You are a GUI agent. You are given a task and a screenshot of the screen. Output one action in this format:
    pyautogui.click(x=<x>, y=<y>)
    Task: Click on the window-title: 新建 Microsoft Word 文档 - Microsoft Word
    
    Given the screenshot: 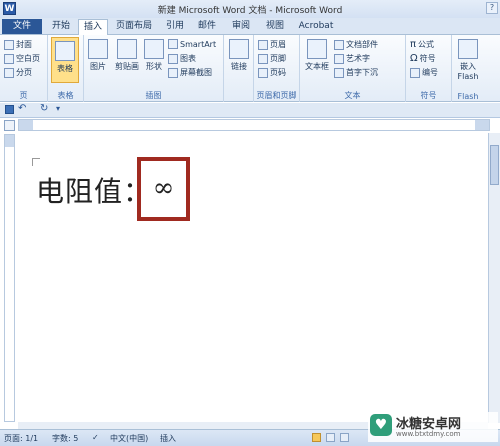 What is the action you would take?
    pyautogui.click(x=250, y=11)
    